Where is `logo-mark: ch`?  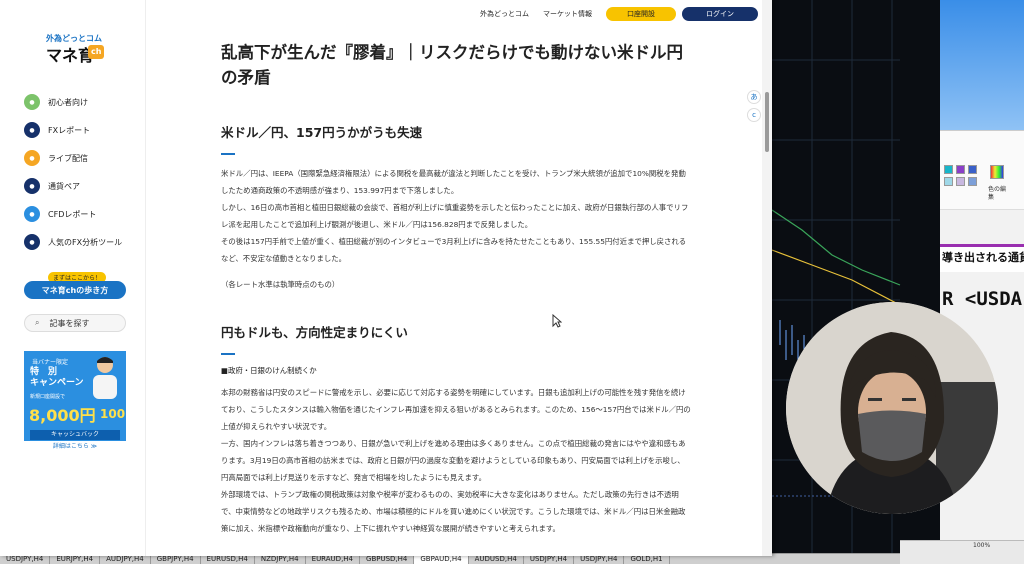 logo-mark: ch is located at coordinates (96, 52).